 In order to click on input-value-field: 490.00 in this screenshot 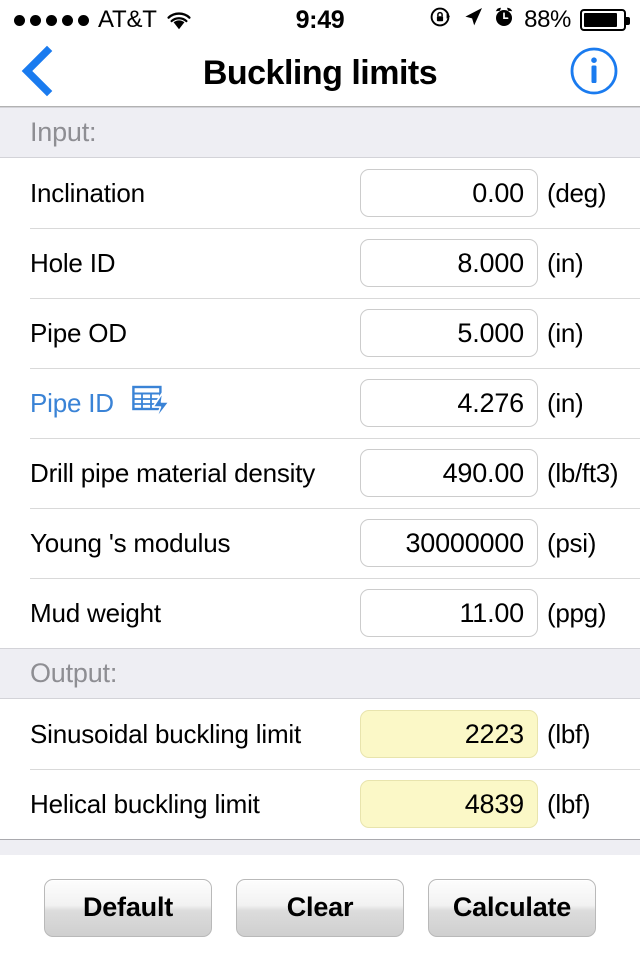, I will do `click(449, 473)`.